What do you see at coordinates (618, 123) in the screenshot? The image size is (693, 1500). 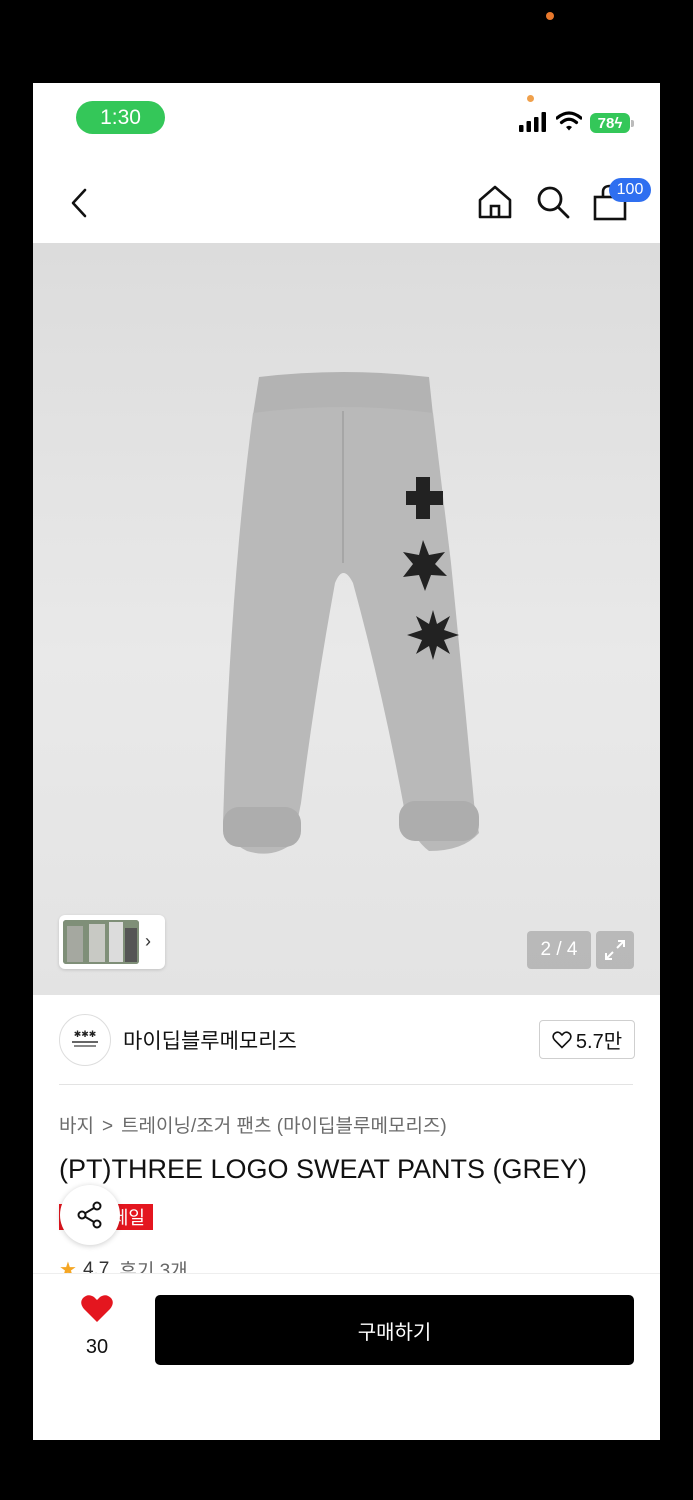 I see `charging-bolt-icon: ϟ` at bounding box center [618, 123].